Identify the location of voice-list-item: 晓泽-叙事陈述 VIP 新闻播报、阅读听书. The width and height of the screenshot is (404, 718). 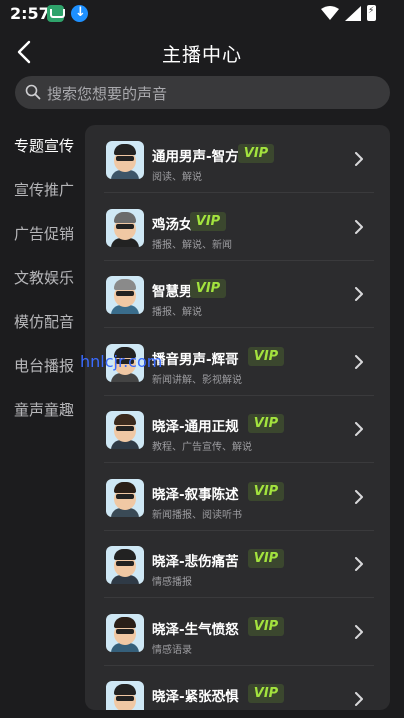
(239, 497).